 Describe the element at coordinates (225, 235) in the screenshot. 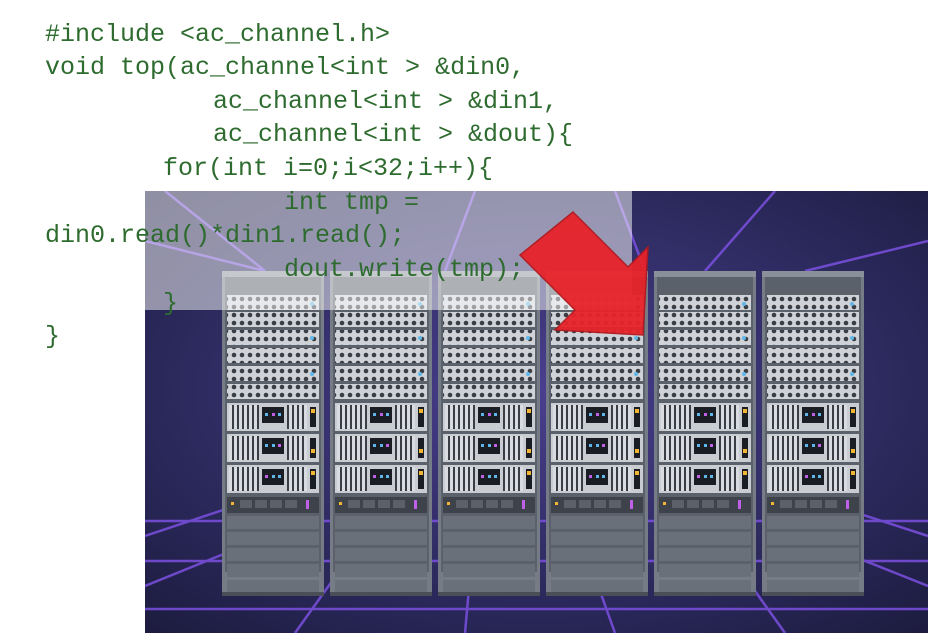

I see `code-line: din0.read()*din1.read();` at that location.